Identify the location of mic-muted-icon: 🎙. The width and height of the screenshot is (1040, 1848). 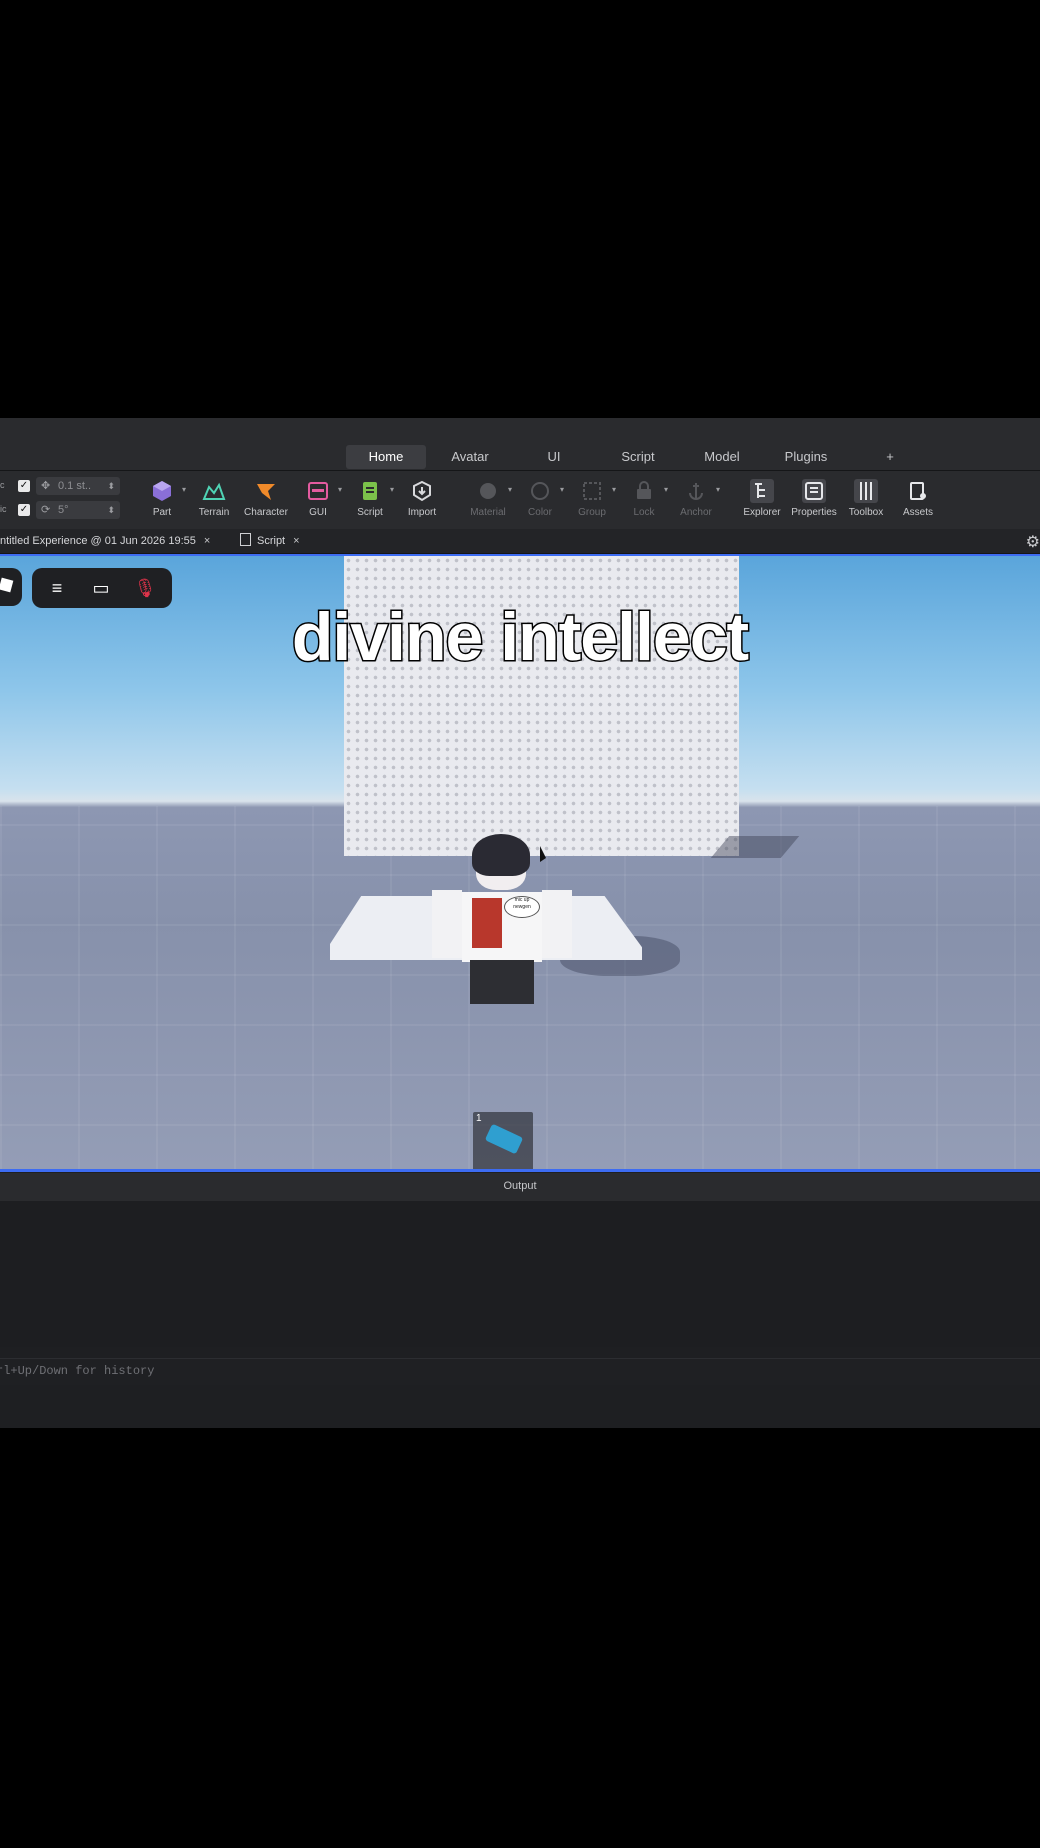
(145, 588).